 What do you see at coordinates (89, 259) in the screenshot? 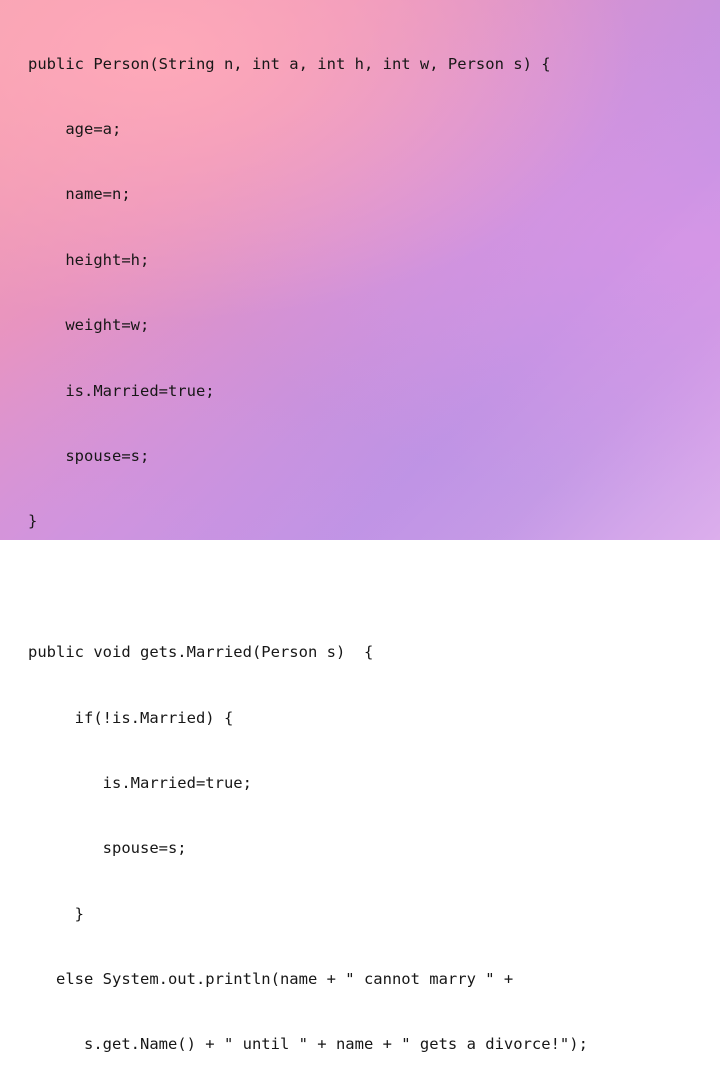
I see `code-line: height=h;` at bounding box center [89, 259].